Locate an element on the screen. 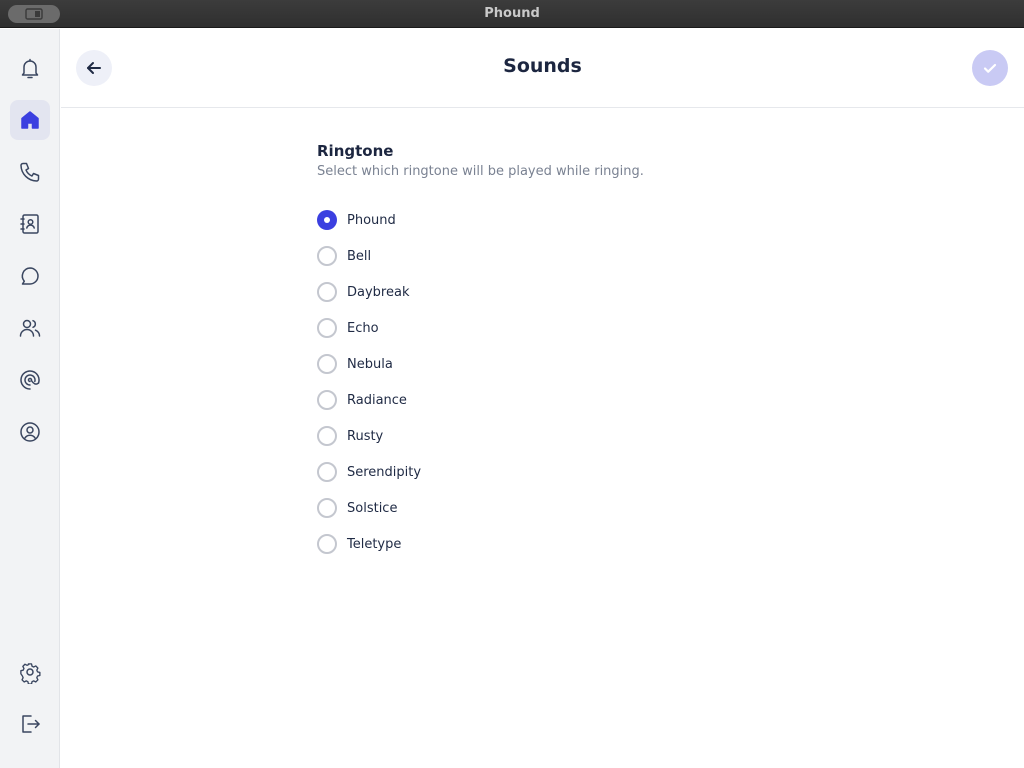 Image resolution: width=1024 pixels, height=768 pixels. check-icon is located at coordinates (990, 68).